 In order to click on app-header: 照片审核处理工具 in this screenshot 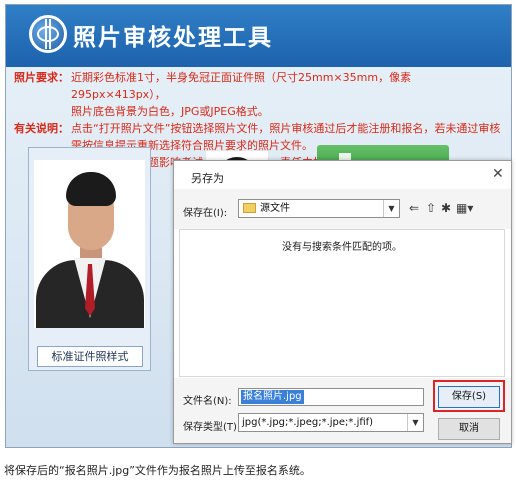, I will do `click(258, 36)`.